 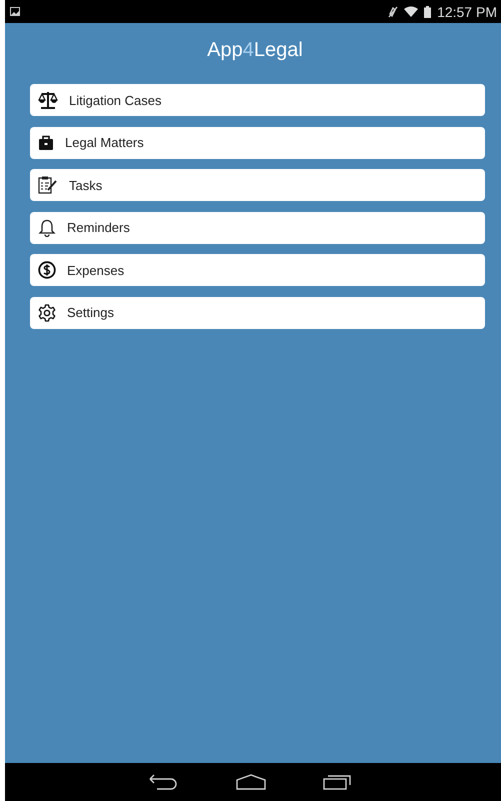 What do you see at coordinates (467, 12) in the screenshot?
I see `status-time: 12:57 PM` at bounding box center [467, 12].